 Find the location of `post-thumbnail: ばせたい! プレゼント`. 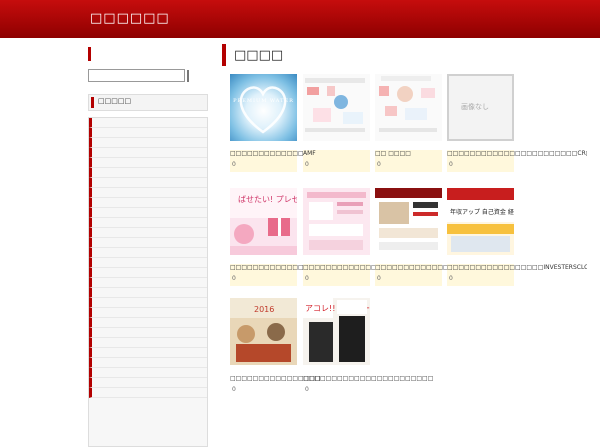

post-thumbnail: ばせたい! プレゼント is located at coordinates (263, 221).